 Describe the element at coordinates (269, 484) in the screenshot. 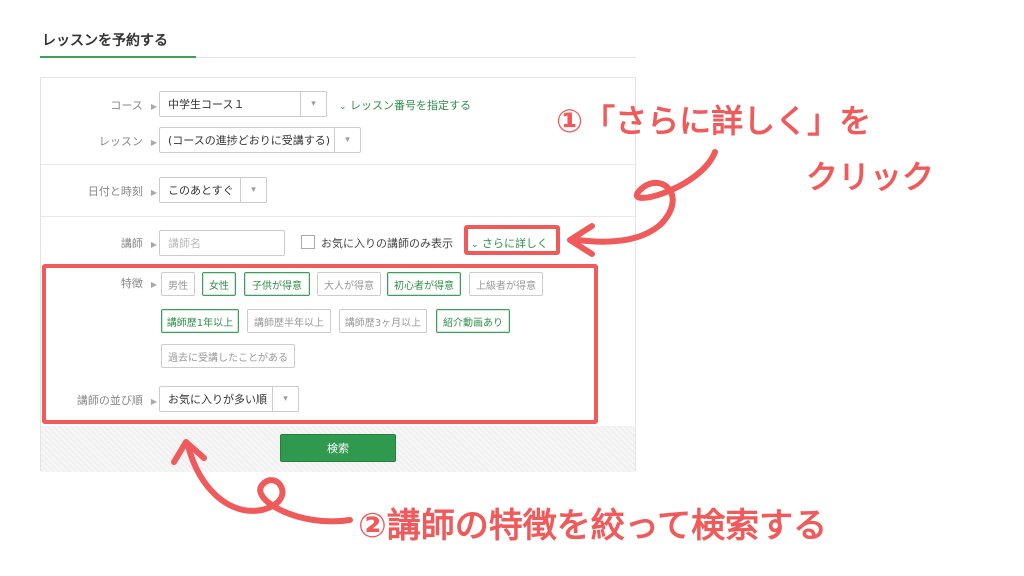

I see `step2-arrow` at that location.